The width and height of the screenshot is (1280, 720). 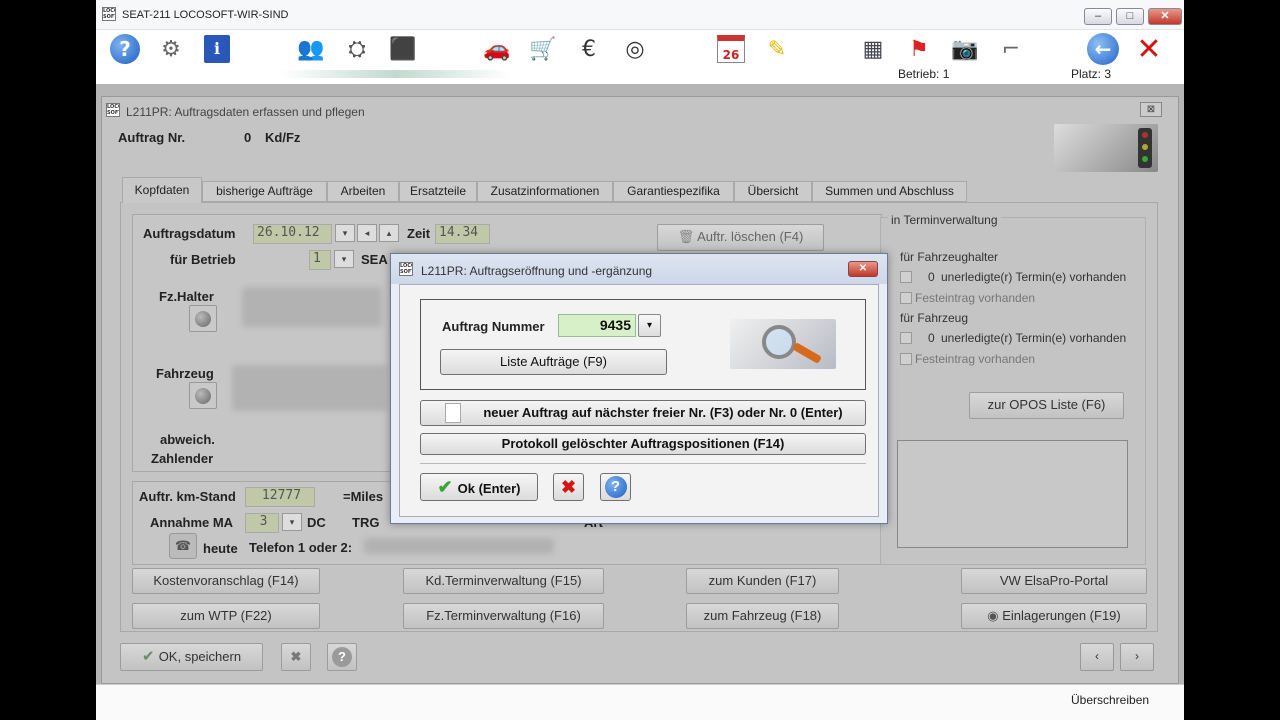 What do you see at coordinates (965, 49) in the screenshot?
I see `camera-icon: 📷` at bounding box center [965, 49].